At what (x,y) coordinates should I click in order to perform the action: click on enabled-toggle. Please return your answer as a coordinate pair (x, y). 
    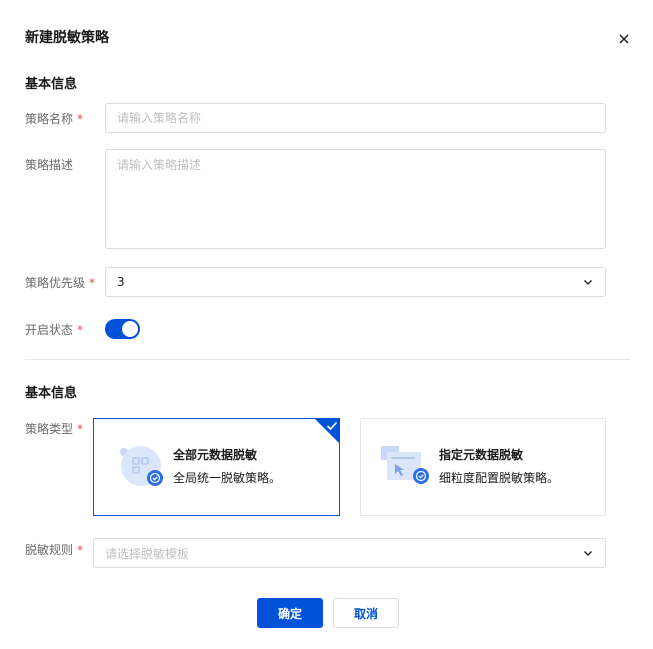
    Looking at the image, I should click on (122, 329).